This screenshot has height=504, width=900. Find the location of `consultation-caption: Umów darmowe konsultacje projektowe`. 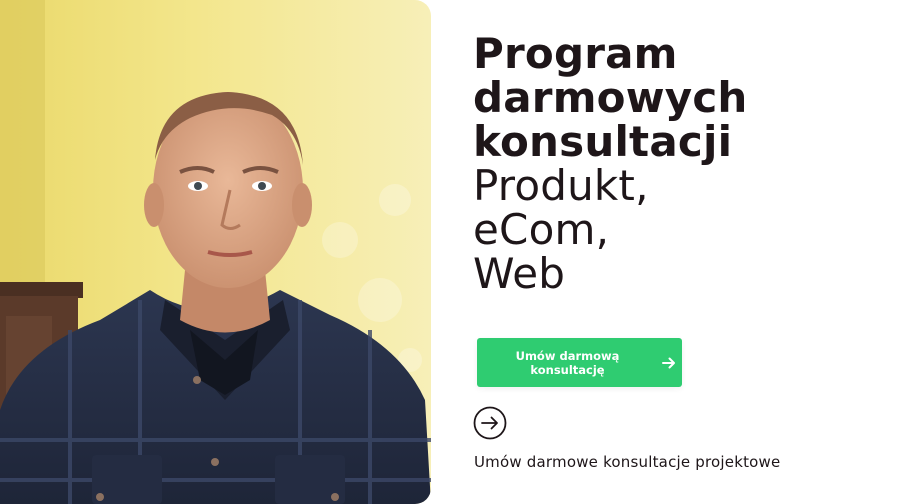

consultation-caption: Umów darmowe konsultacje projektowe is located at coordinates (627, 462).